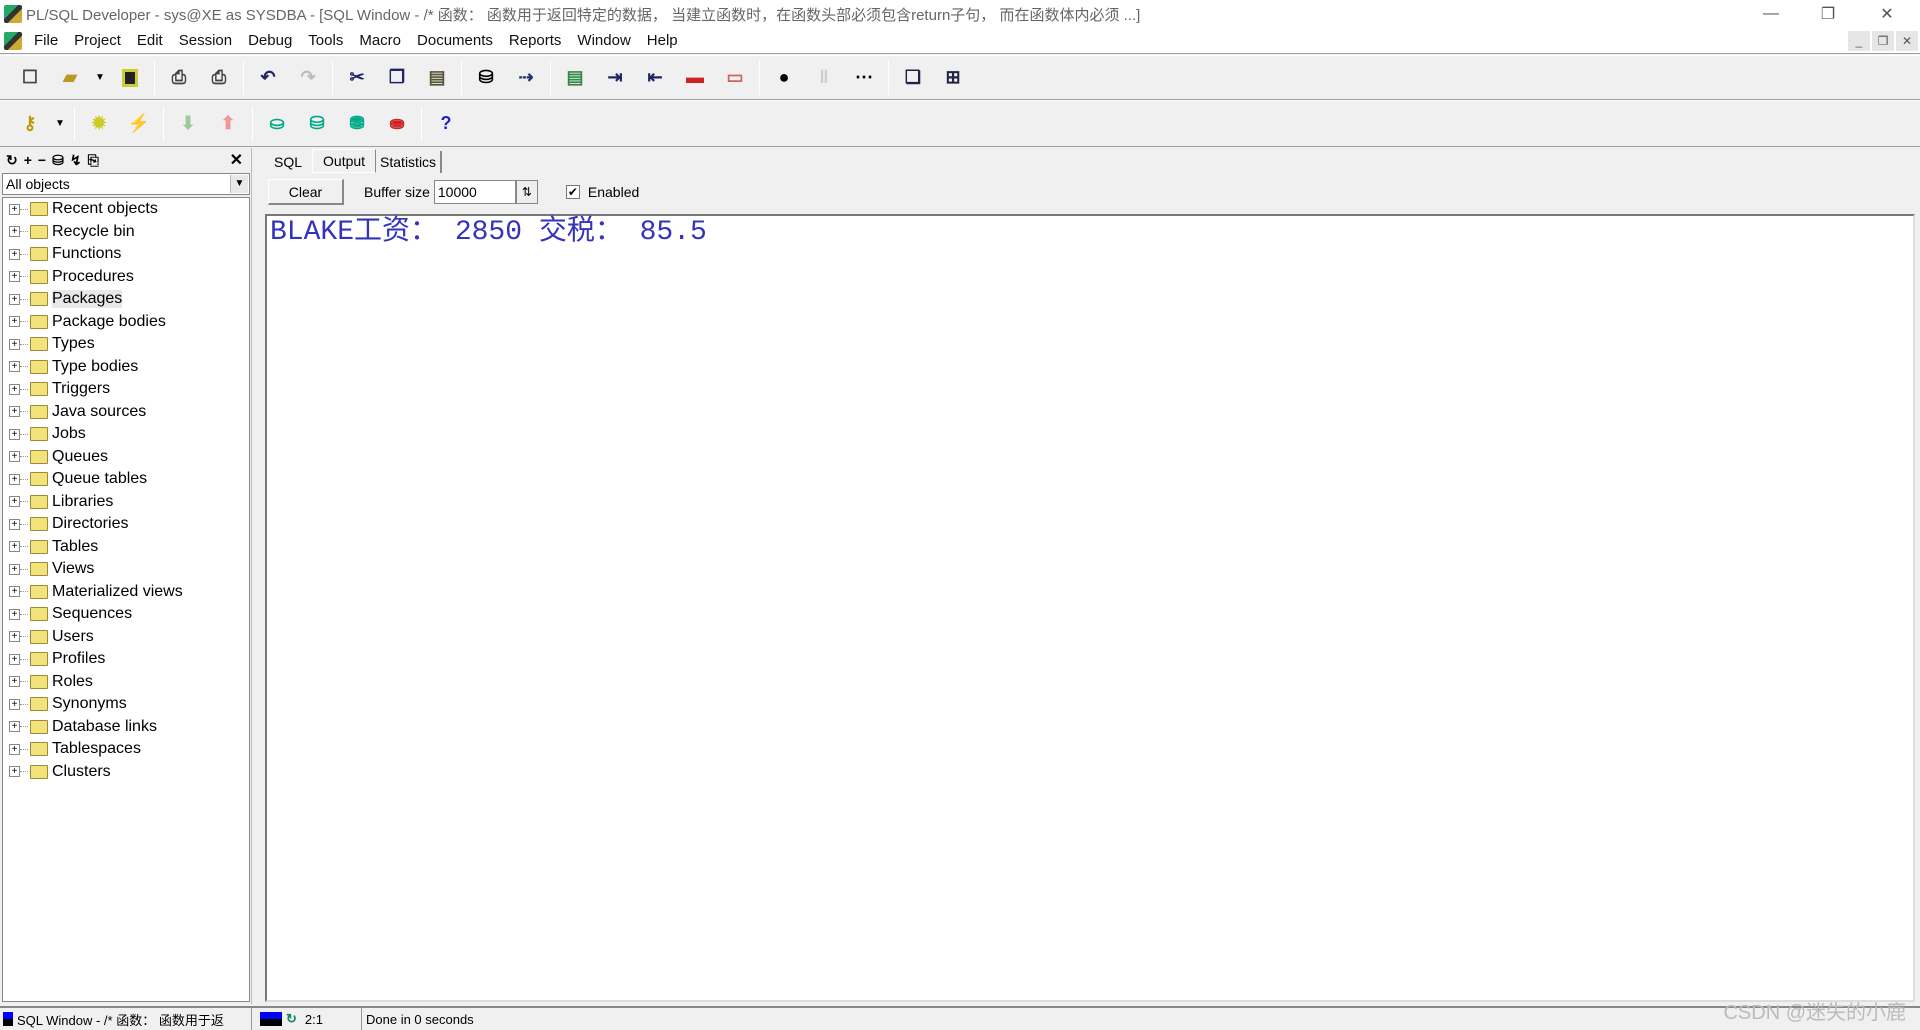 This screenshot has width=1920, height=1030. What do you see at coordinates (864, 78) in the screenshot?
I see `play-macro-icon: ⋯` at bounding box center [864, 78].